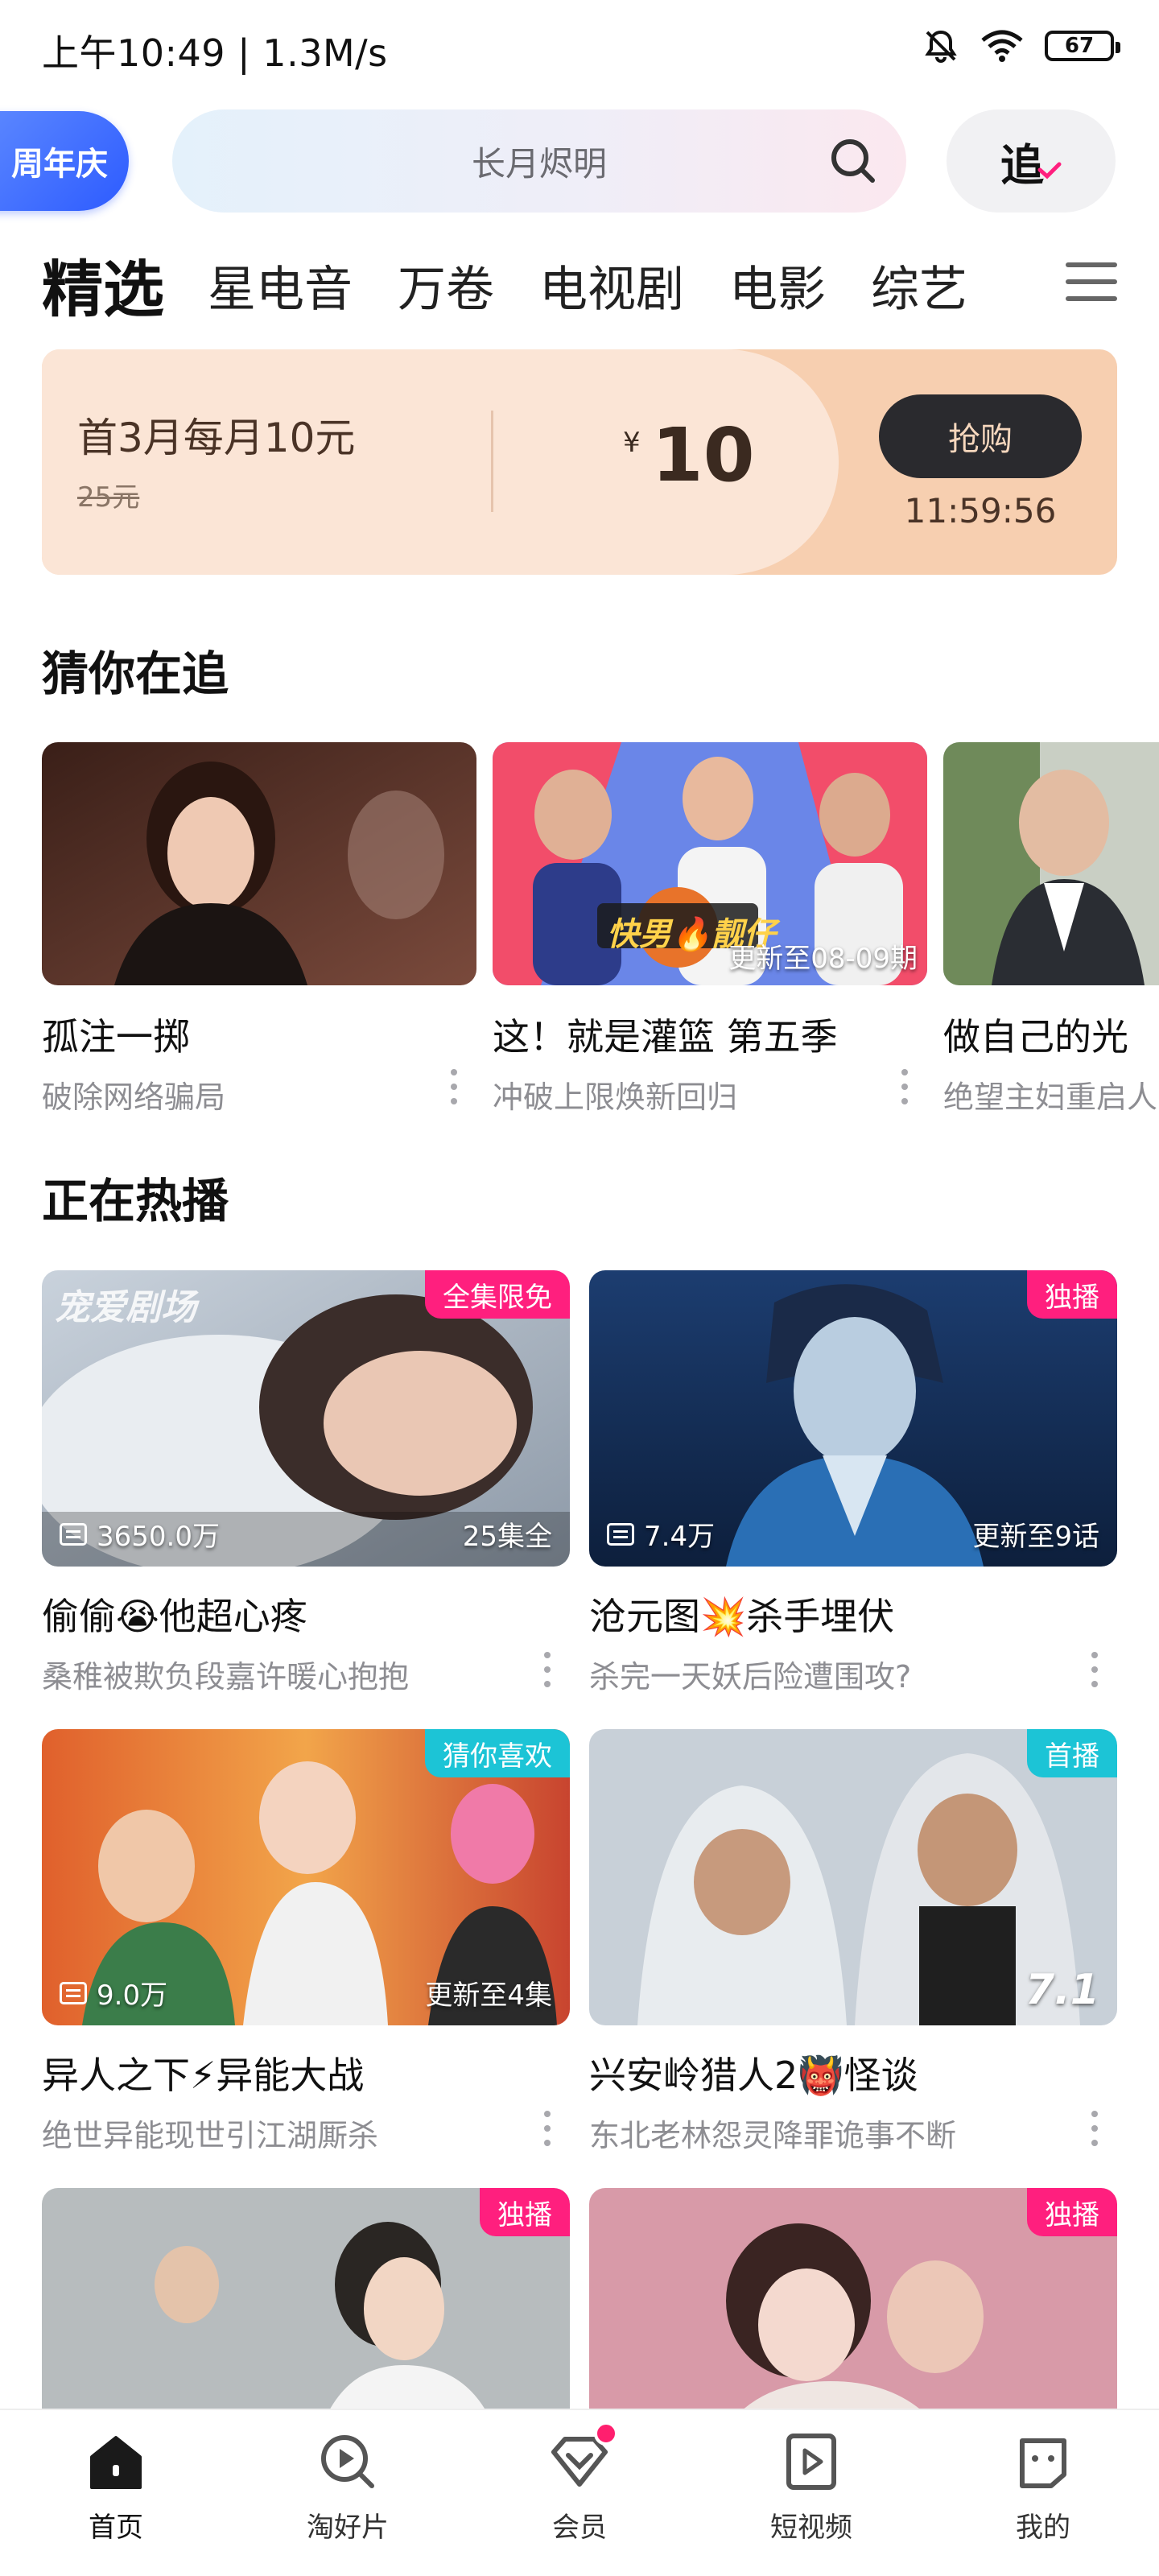 The height and width of the screenshot is (2576, 1159). What do you see at coordinates (1051, 1096) in the screenshot?
I see `guess-subtitle: 绝望主妇重启人生` at bounding box center [1051, 1096].